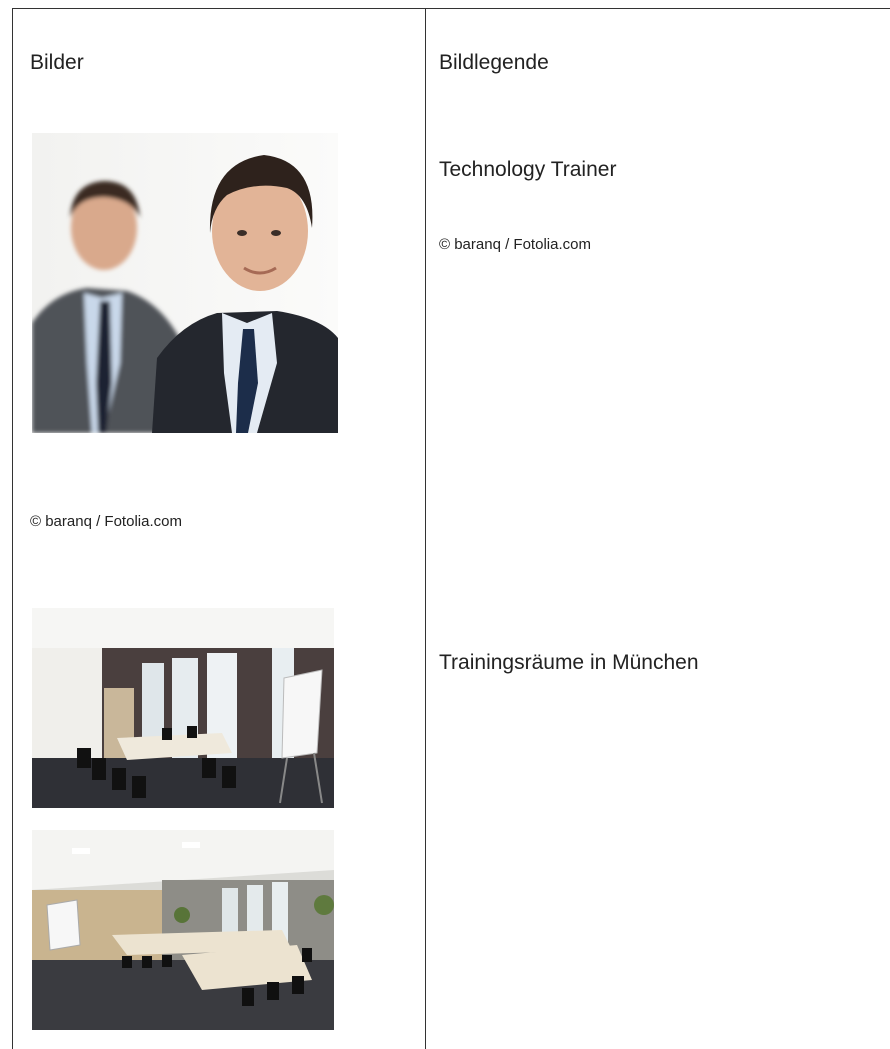 The height and width of the screenshot is (1049, 890). I want to click on businessmen-photo, so click(185, 283).